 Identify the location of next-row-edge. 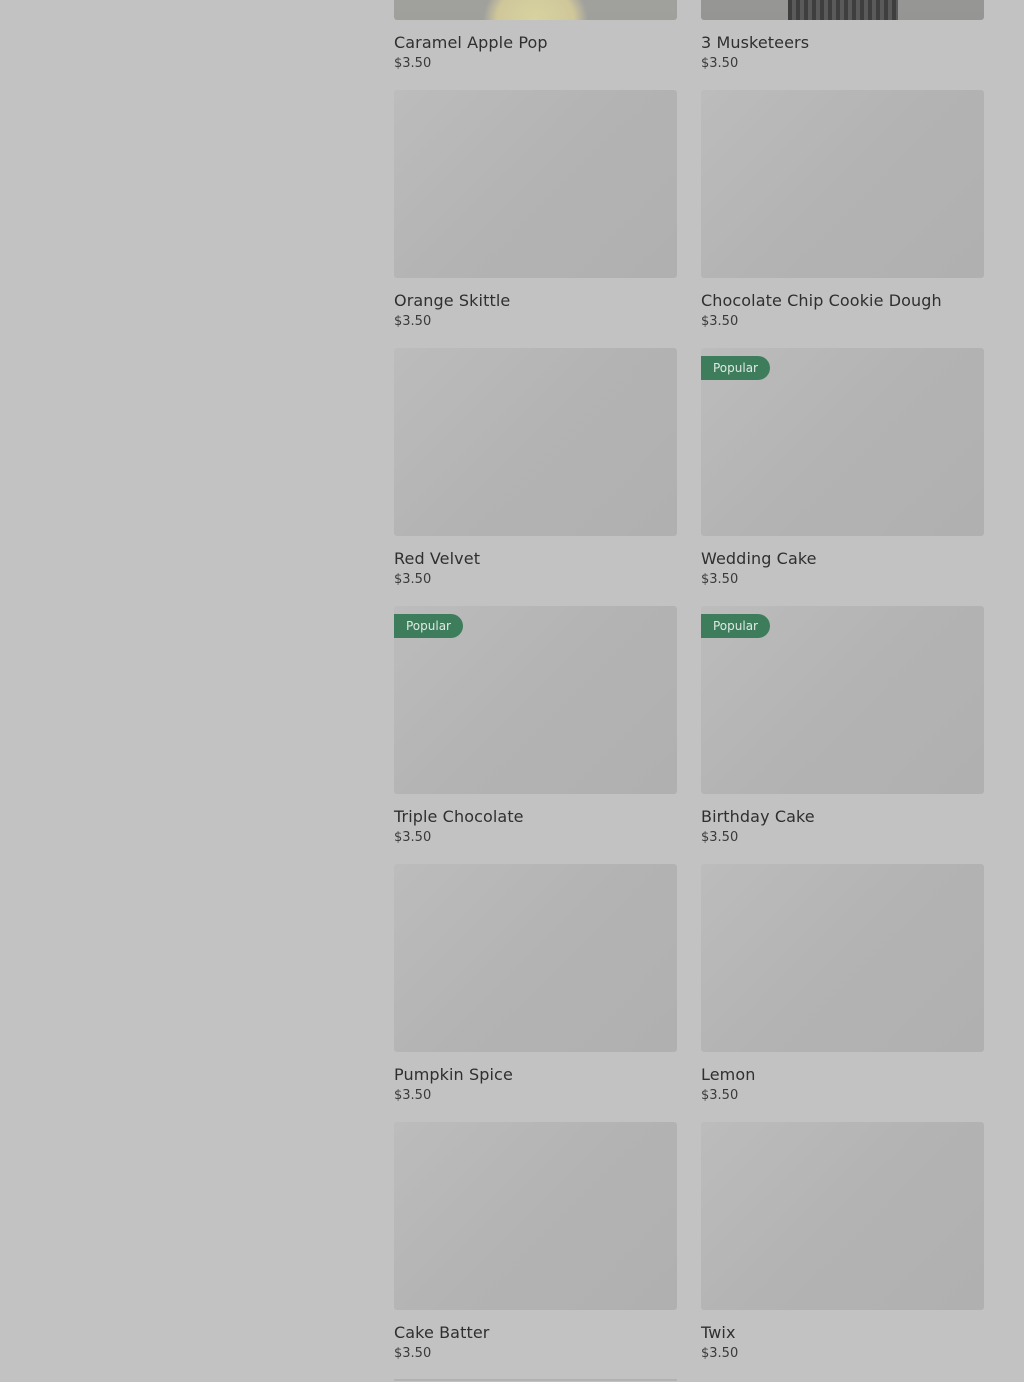
(535, 1380).